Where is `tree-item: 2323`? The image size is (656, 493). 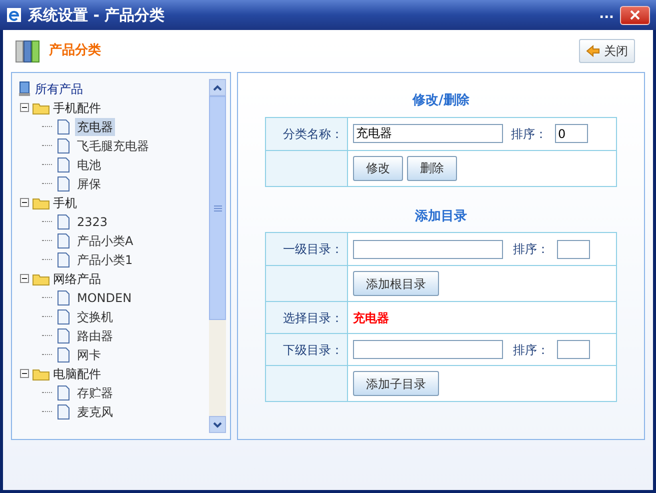
tree-item: 2323 is located at coordinates (92, 221).